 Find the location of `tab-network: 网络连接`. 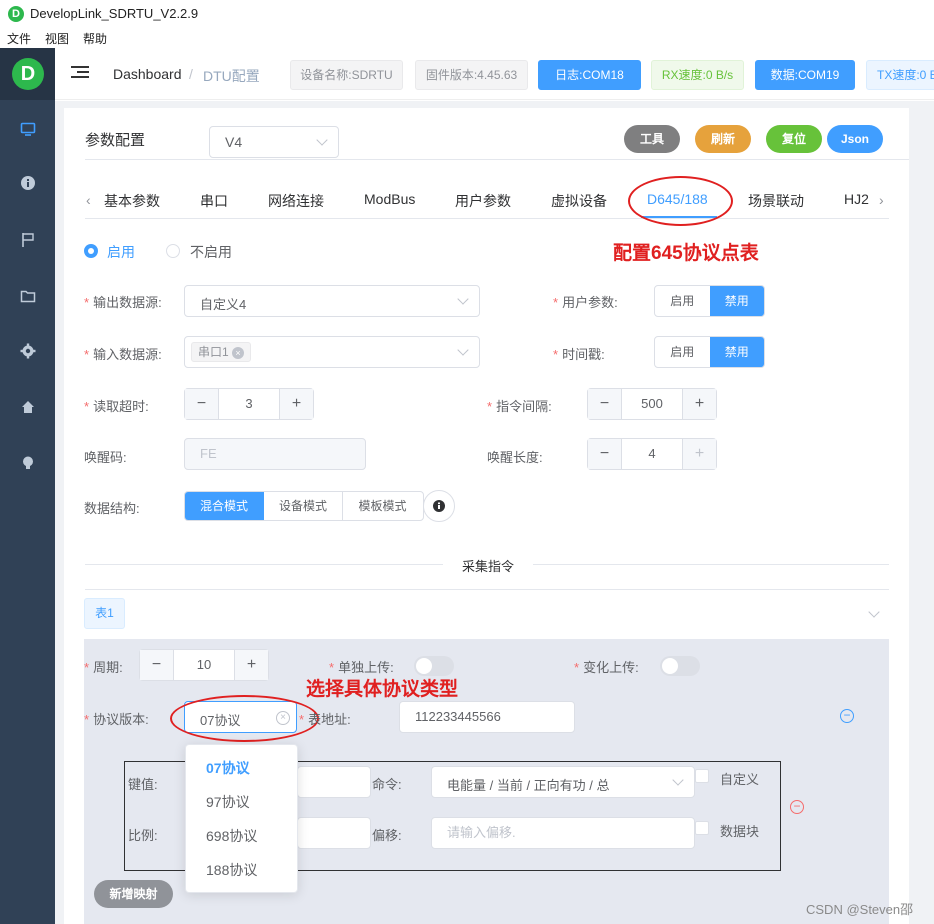

tab-network: 网络连接 is located at coordinates (296, 201).